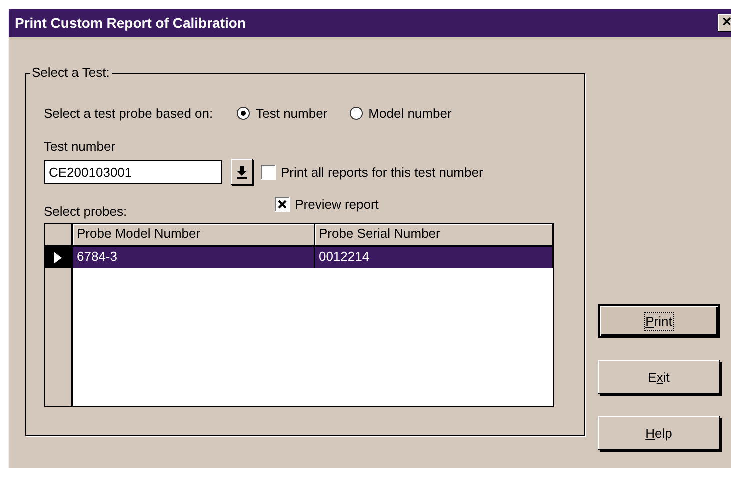  What do you see at coordinates (133, 172) in the screenshot?
I see `test-number-field: CE200103001` at bounding box center [133, 172].